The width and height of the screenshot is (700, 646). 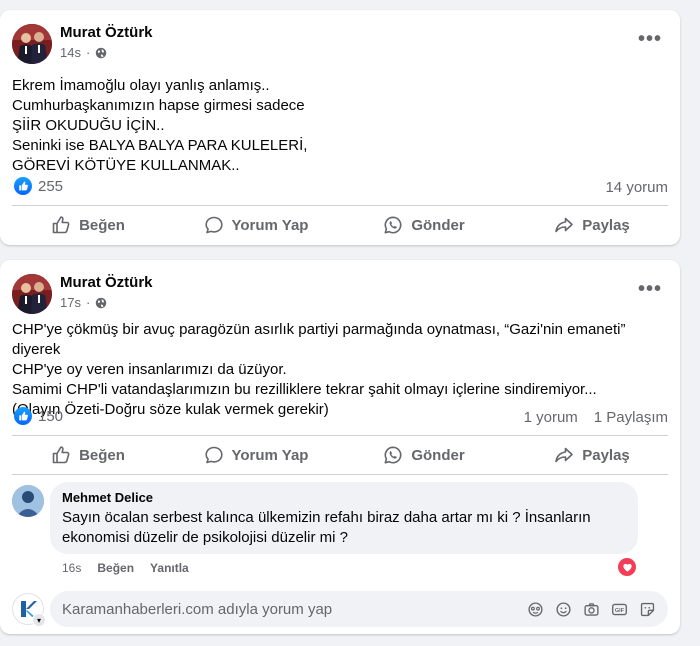 What do you see at coordinates (169, 568) in the screenshot?
I see `comment-reply-button: Yanıtla` at bounding box center [169, 568].